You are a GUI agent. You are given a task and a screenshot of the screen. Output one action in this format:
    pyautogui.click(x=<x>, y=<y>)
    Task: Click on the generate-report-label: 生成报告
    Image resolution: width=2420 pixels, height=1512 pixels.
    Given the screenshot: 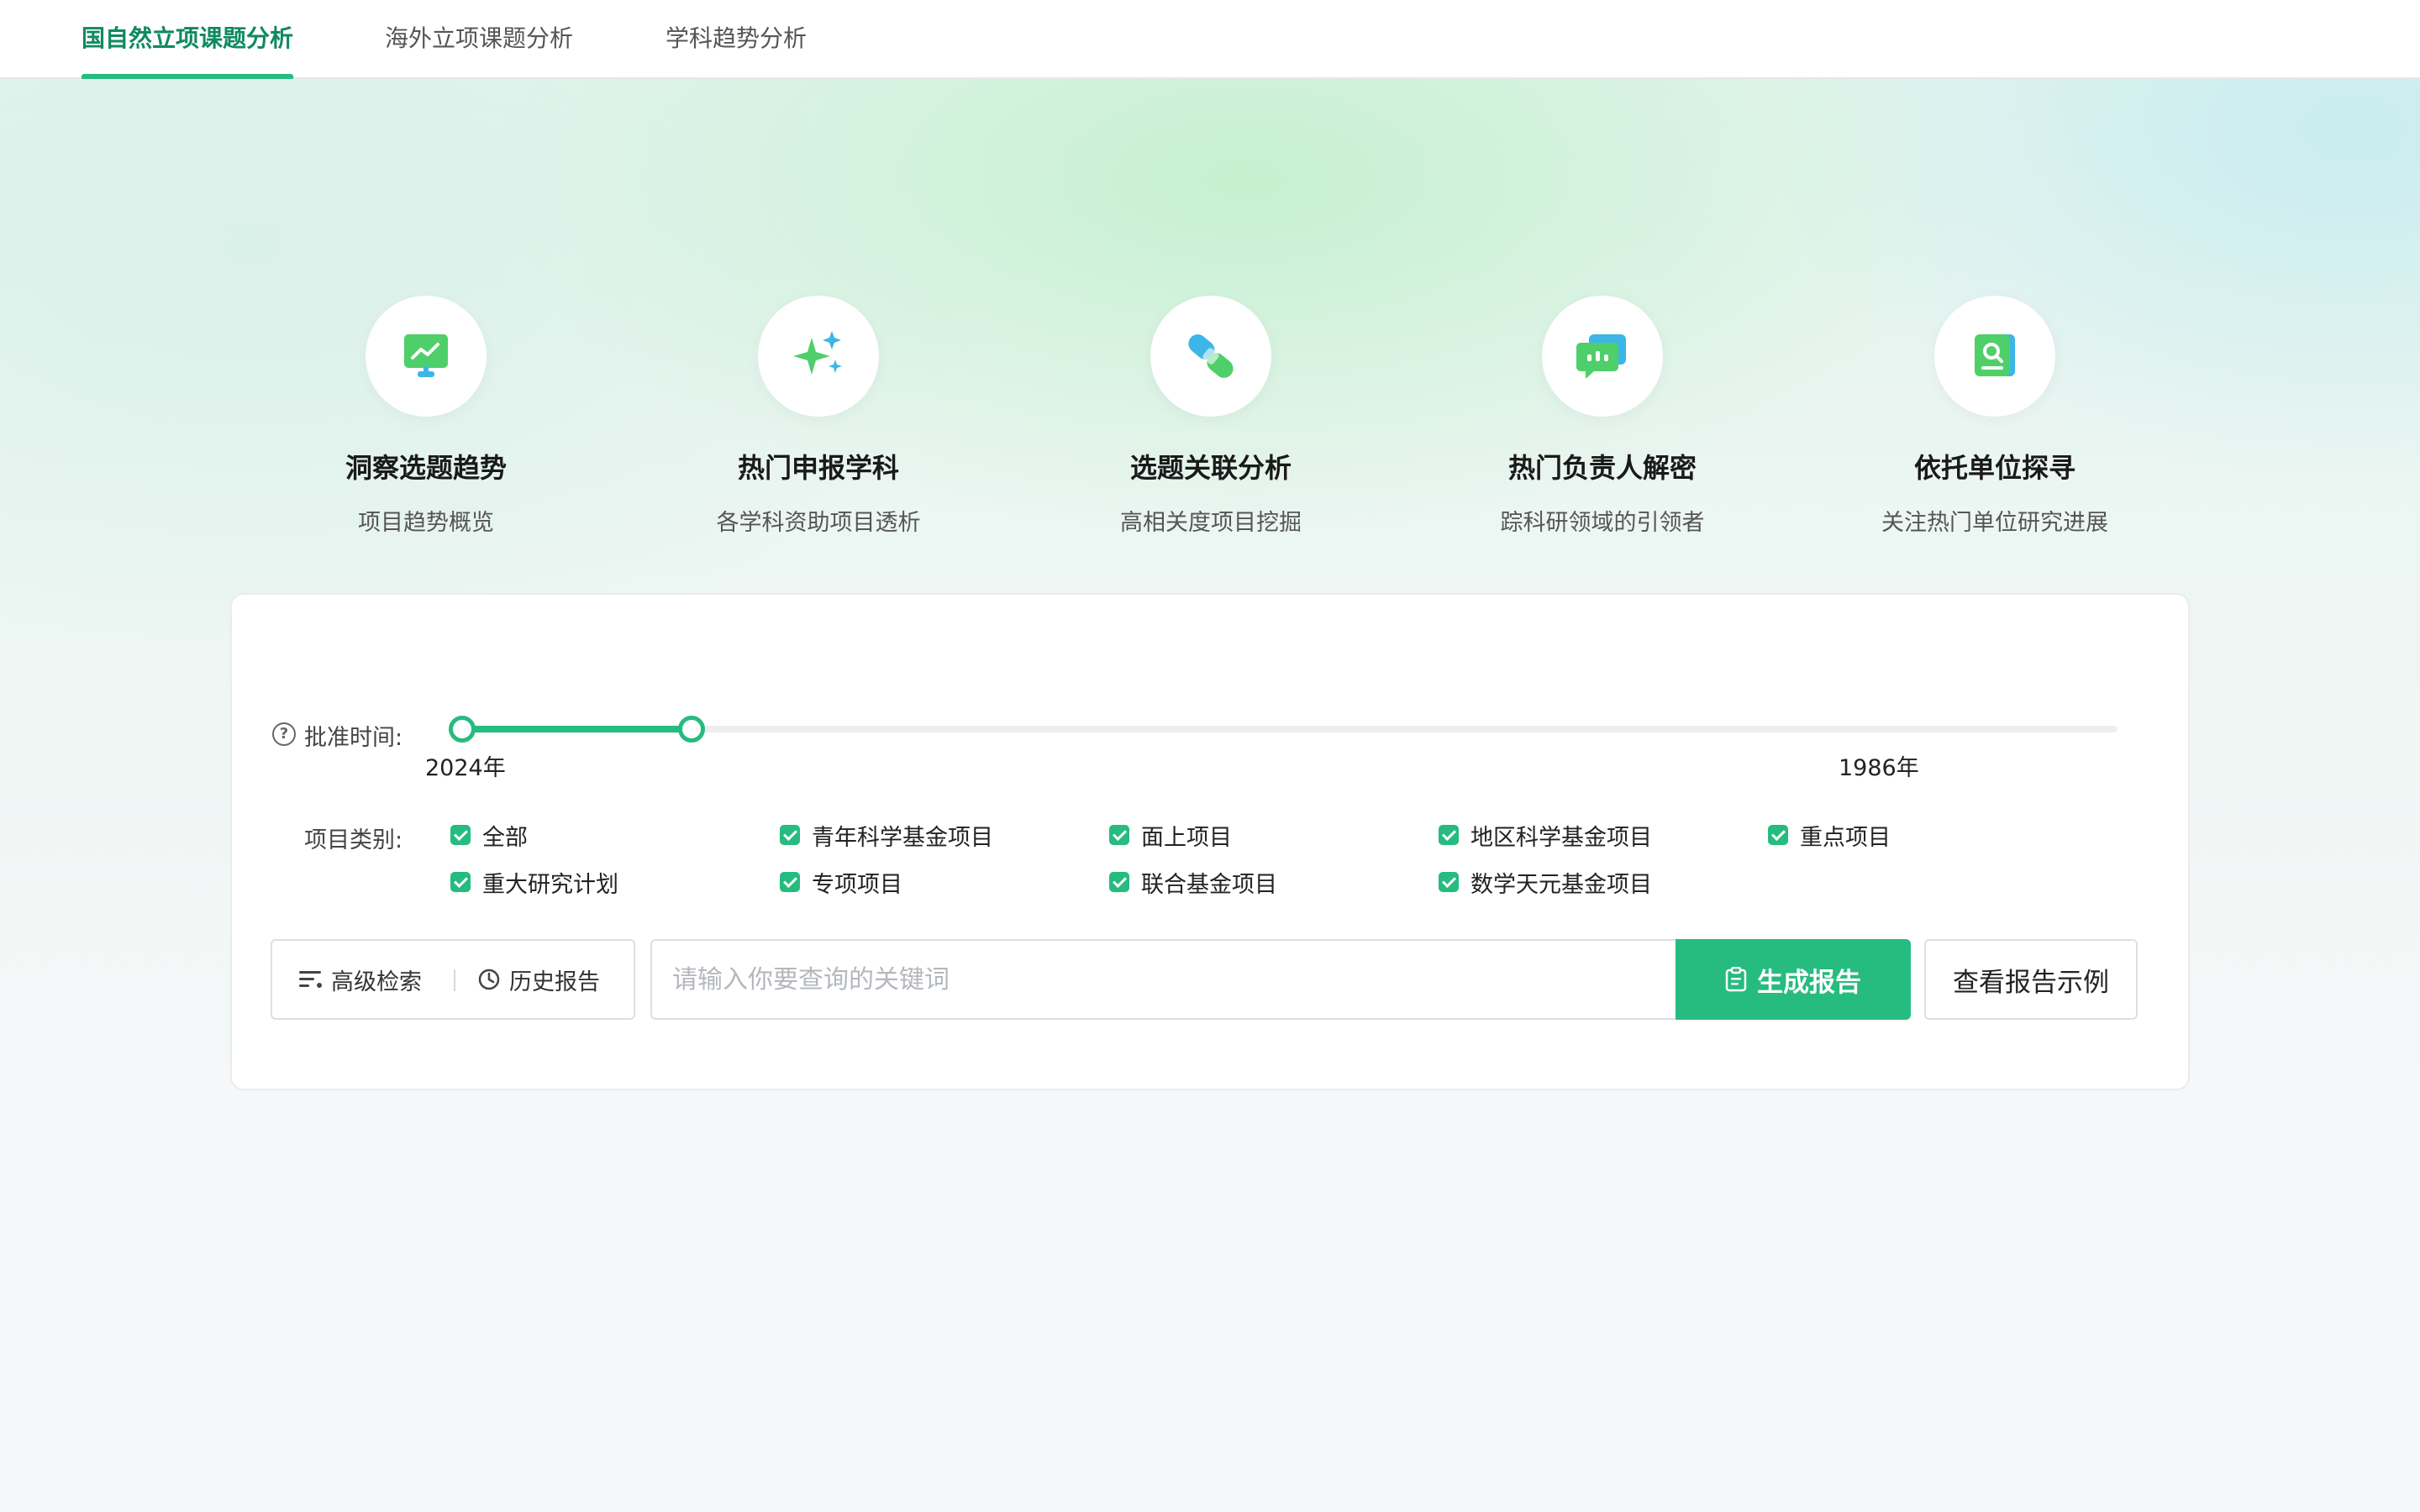 What is the action you would take?
    pyautogui.click(x=1809, y=982)
    